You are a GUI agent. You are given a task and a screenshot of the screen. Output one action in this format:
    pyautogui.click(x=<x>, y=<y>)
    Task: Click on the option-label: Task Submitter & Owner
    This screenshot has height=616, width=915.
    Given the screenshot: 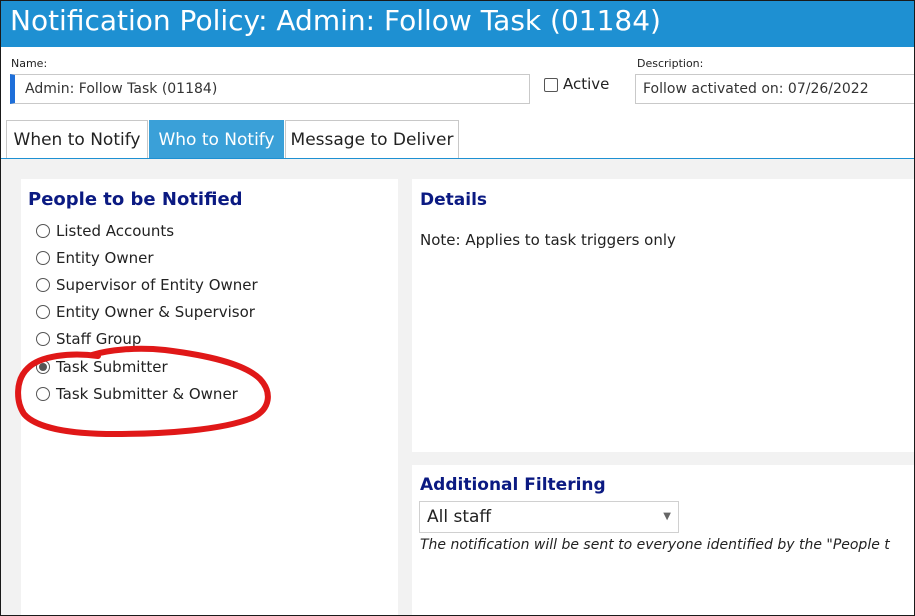 What is the action you would take?
    pyautogui.click(x=147, y=394)
    